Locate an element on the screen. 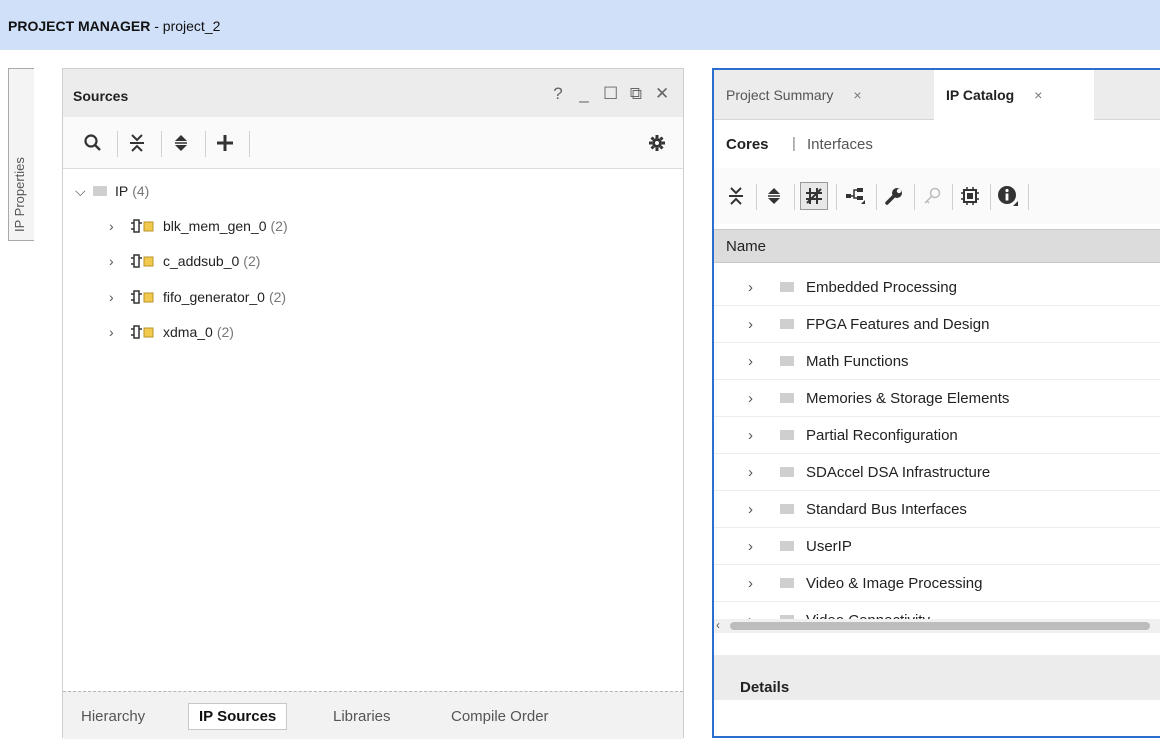  ip-properties-side-tab: IP Properties is located at coordinates (21, 154).